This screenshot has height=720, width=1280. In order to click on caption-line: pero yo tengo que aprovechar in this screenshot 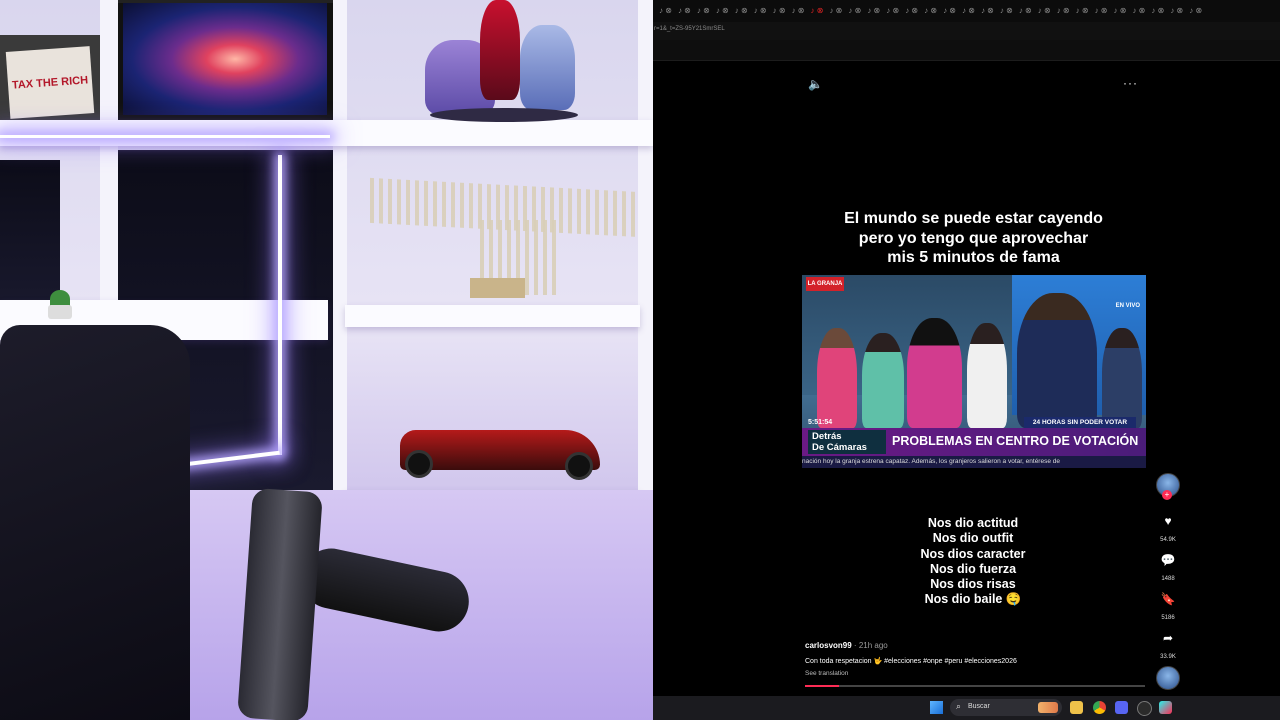, I will do `click(973, 238)`.